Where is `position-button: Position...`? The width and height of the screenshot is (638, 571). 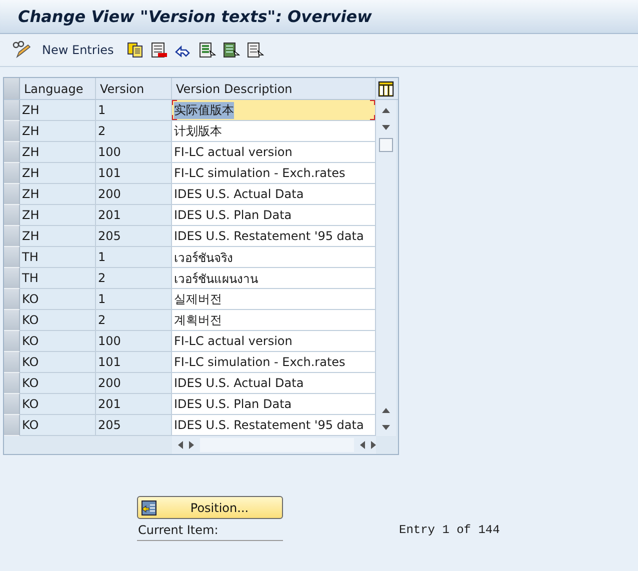 position-button: Position... is located at coordinates (210, 507).